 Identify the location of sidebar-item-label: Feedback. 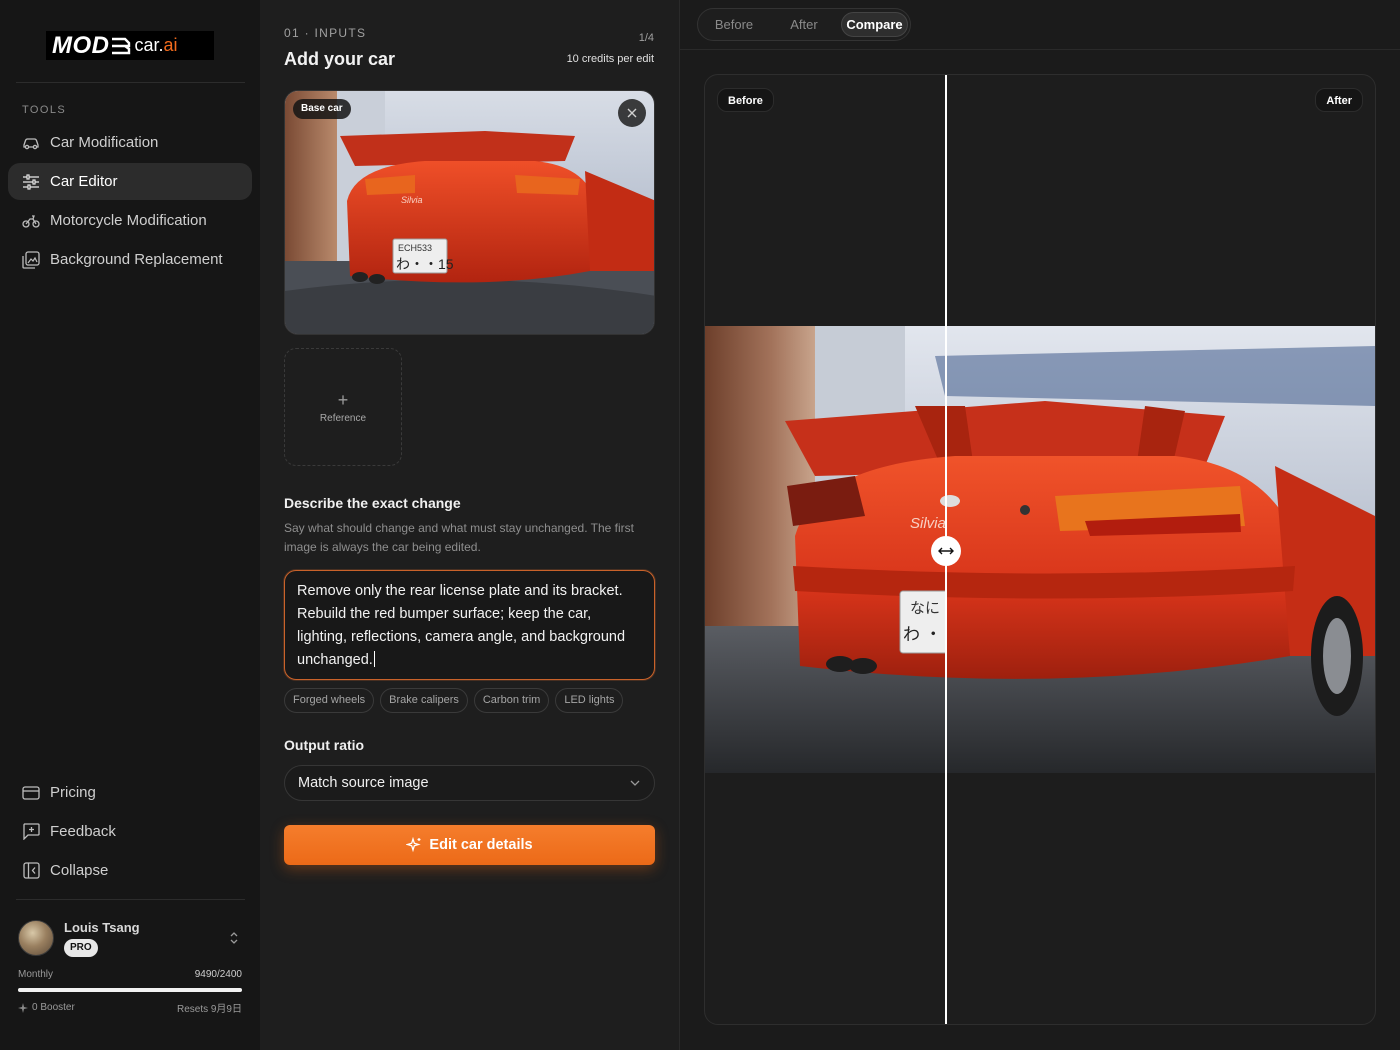
(83, 831).